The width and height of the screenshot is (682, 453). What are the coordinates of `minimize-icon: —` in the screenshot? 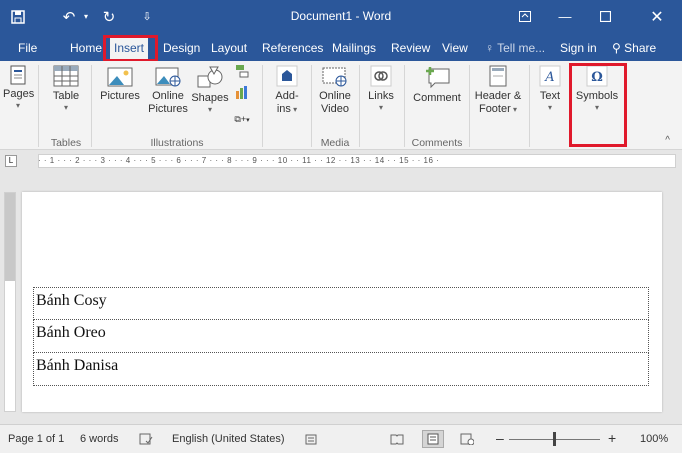 It's located at (565, 16).